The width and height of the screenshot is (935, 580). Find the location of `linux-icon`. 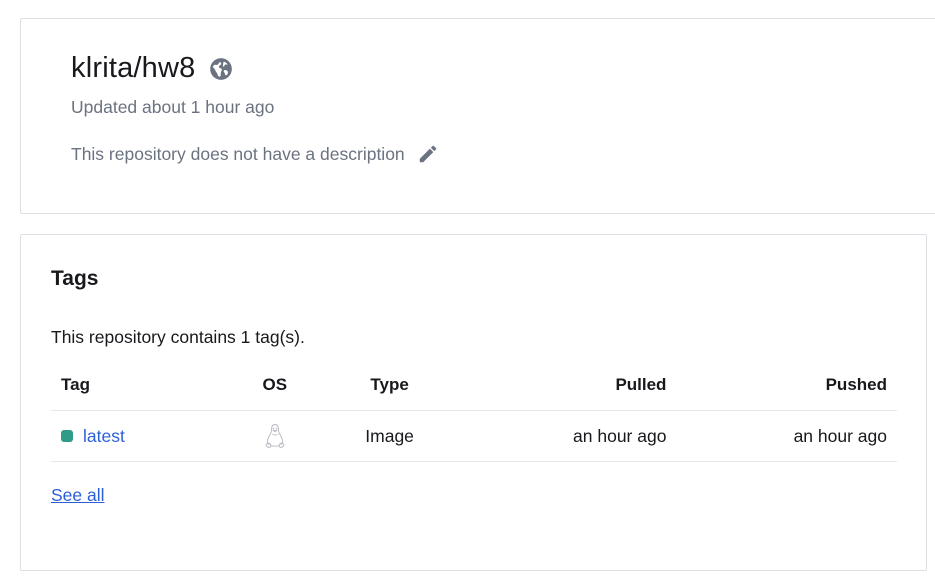

linux-icon is located at coordinates (275, 436).